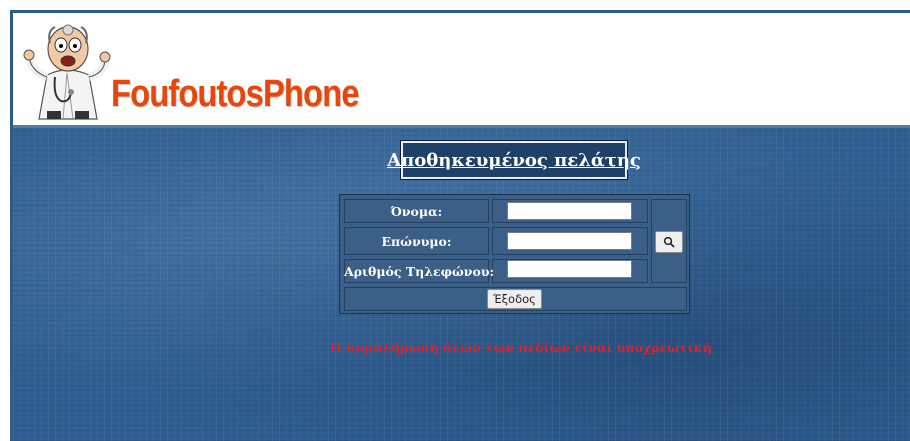 The width and height of the screenshot is (910, 441). Describe the element at coordinates (419, 271) in the screenshot. I see `phone-label: Αριθμός Τηλεφώνου:` at that location.